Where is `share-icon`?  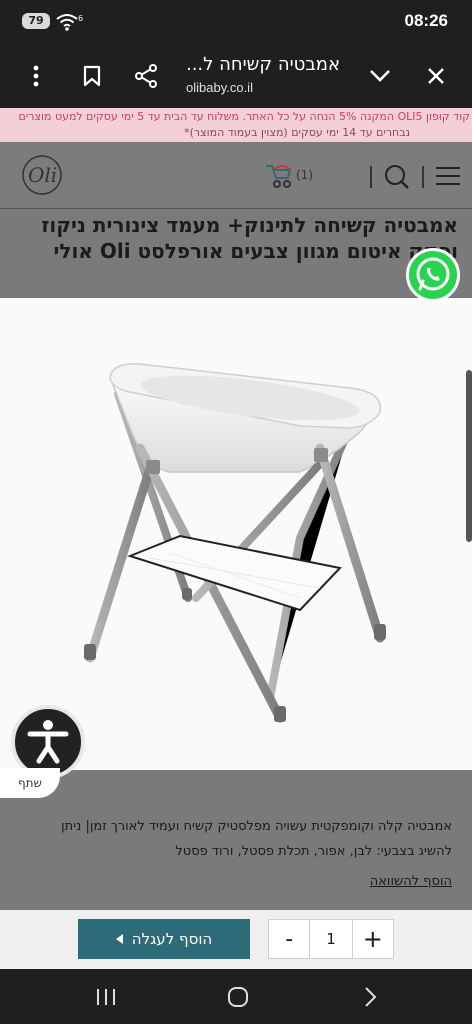 share-icon is located at coordinates (146, 76).